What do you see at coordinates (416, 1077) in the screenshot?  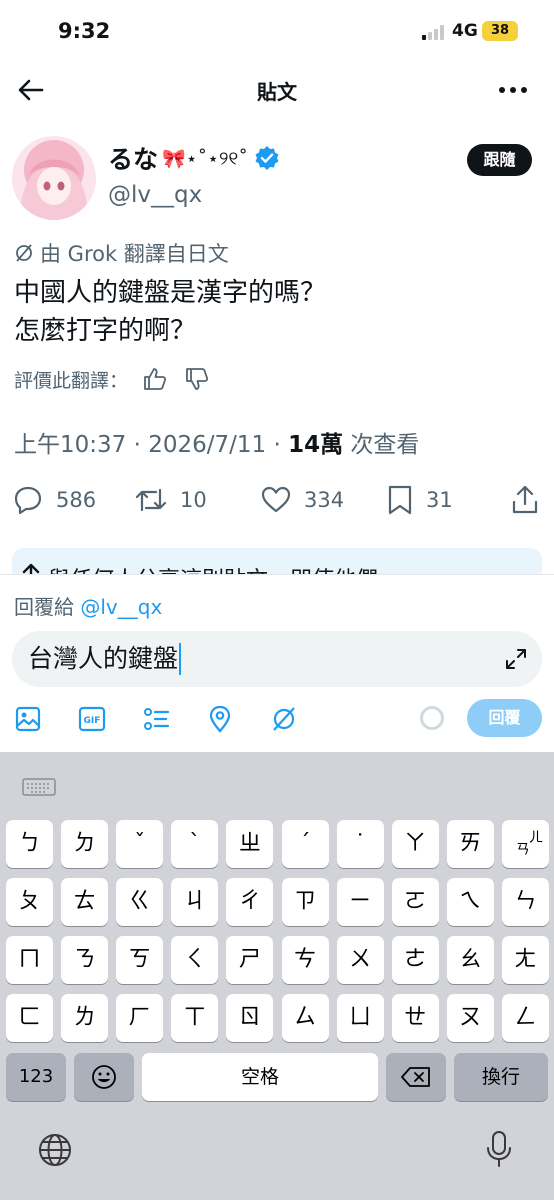 I see `delete-key` at bounding box center [416, 1077].